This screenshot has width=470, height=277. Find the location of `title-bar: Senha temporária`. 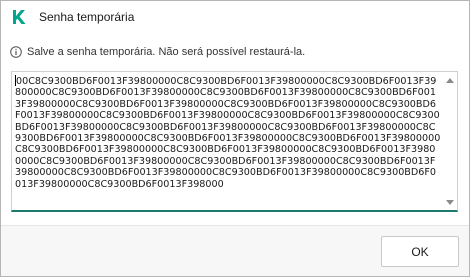

title-bar: Senha temporária is located at coordinates (235, 17).